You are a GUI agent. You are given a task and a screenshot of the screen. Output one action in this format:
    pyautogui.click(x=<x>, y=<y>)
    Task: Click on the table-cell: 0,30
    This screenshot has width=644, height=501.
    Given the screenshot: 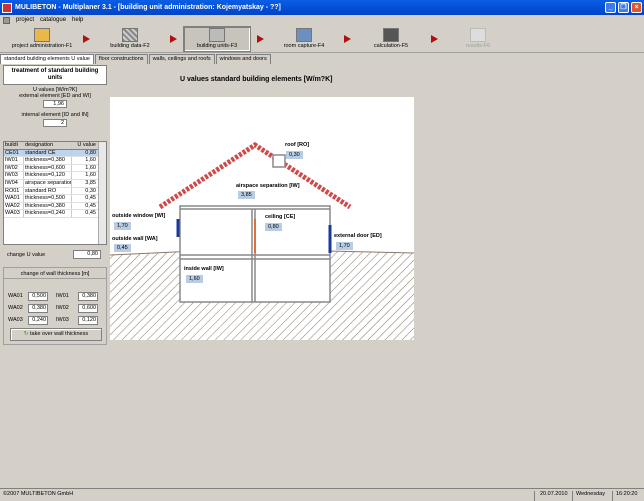 What is the action you would take?
    pyautogui.click(x=90, y=190)
    